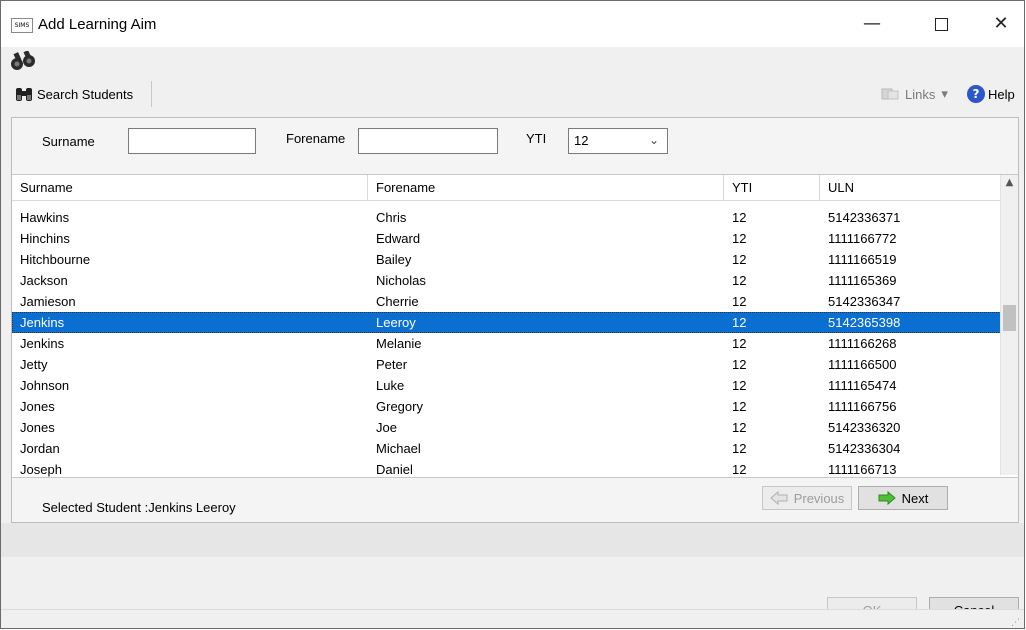  I want to click on toolbar, so click(512, 94).